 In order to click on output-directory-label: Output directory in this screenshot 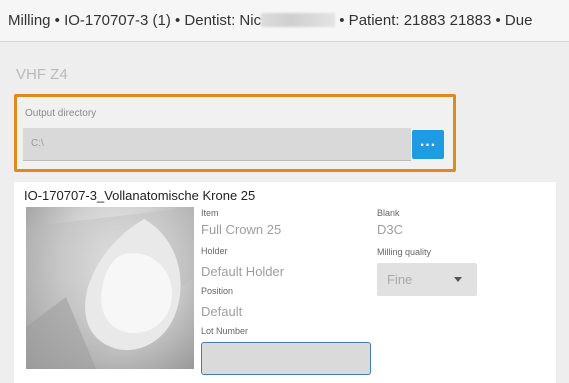, I will do `click(61, 113)`.